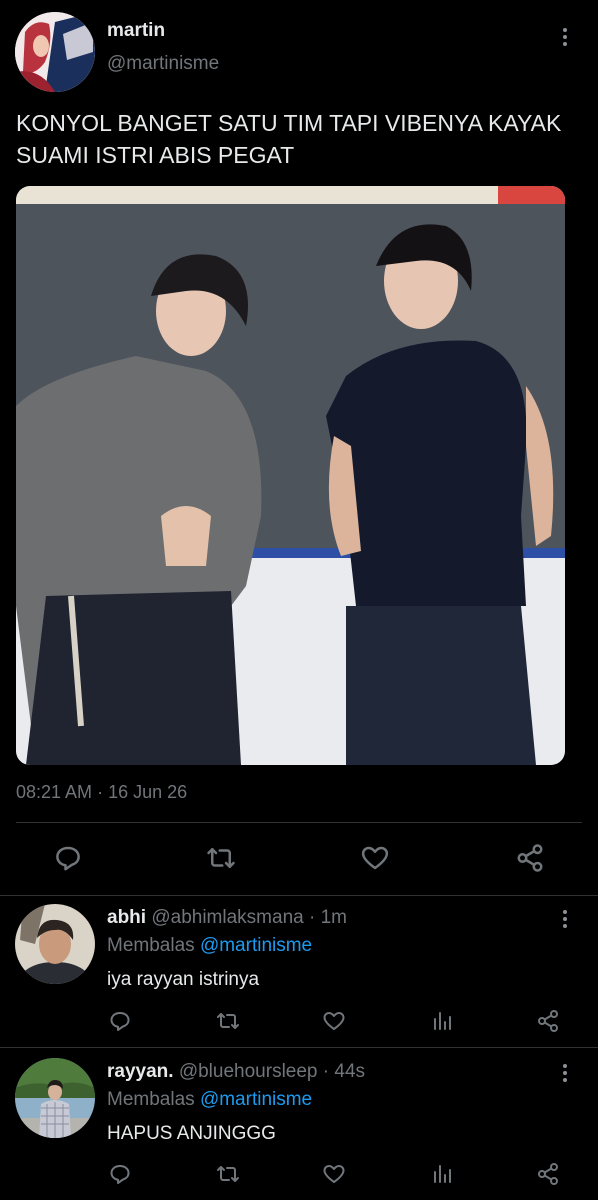 Image resolution: width=598 pixels, height=1200 pixels. I want to click on author-avatar, so click(55, 52).